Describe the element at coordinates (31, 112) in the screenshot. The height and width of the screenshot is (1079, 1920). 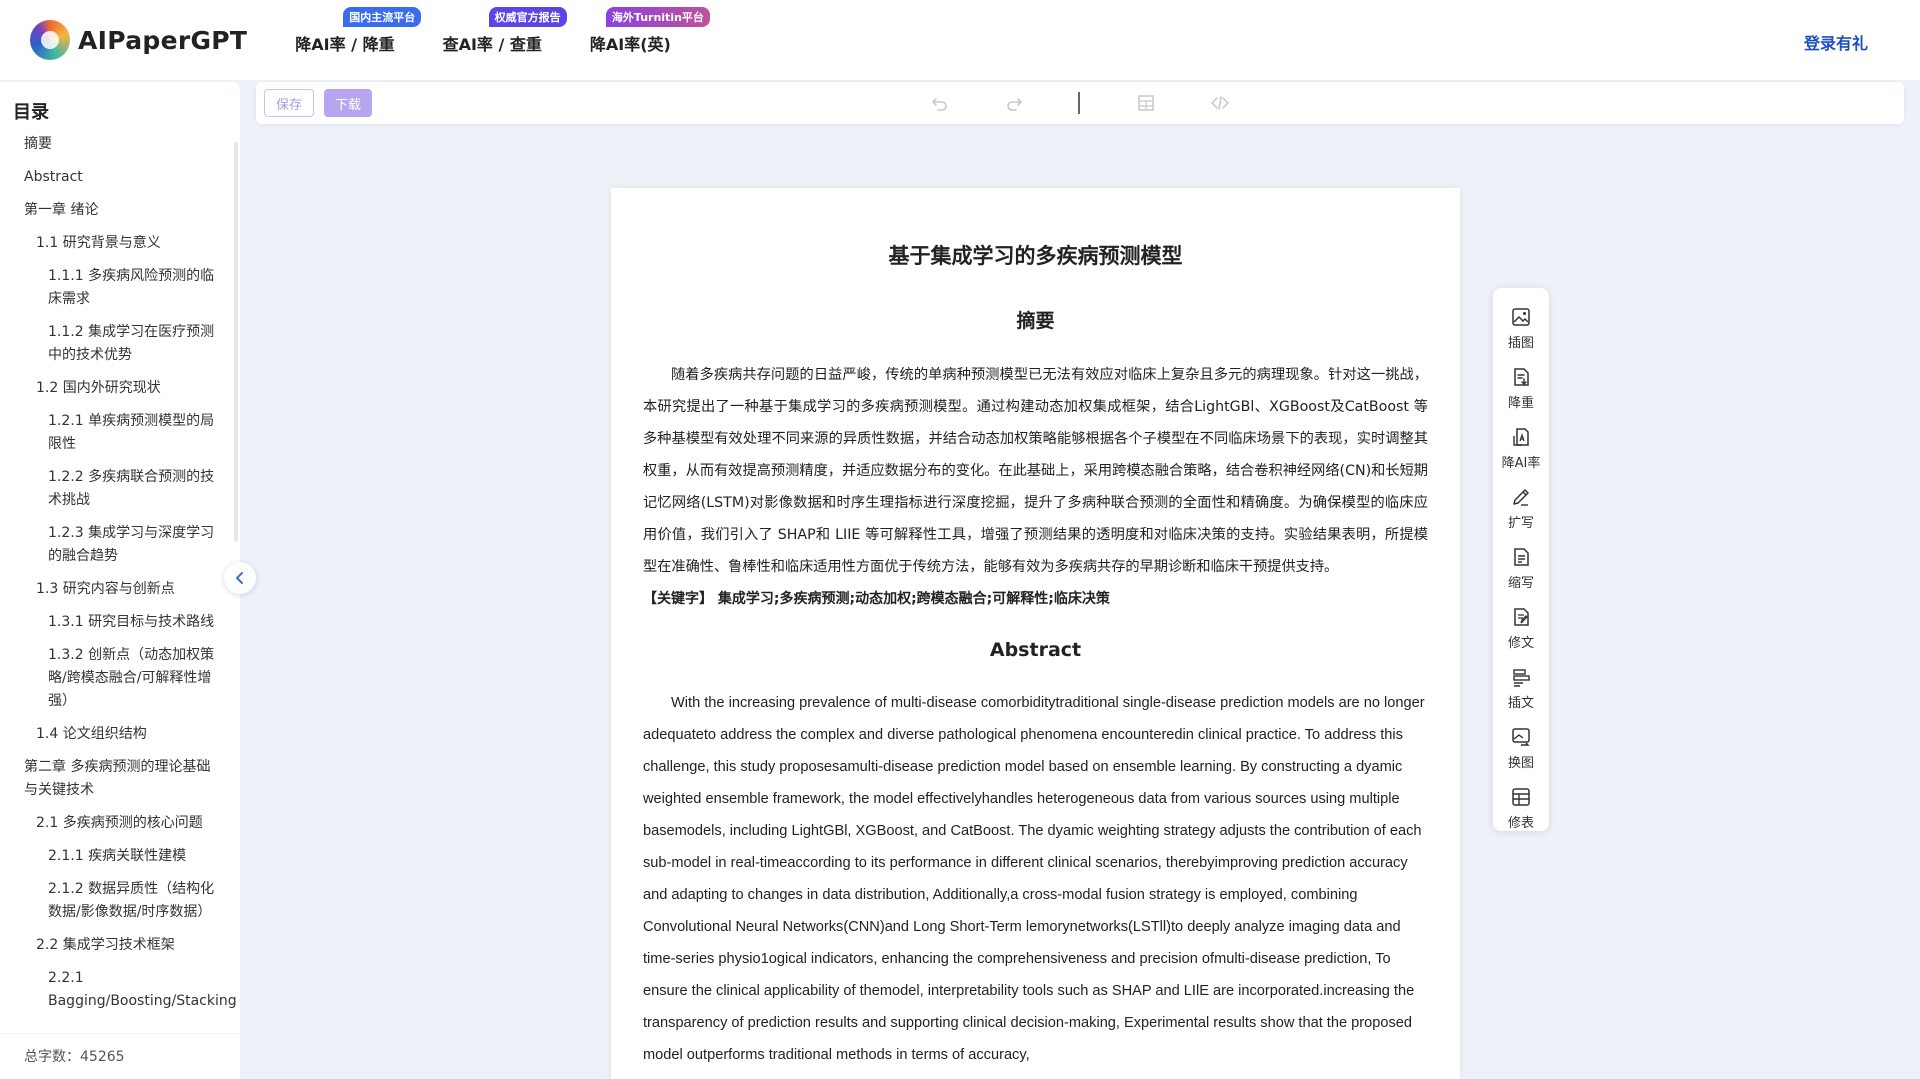
I see `toc-title: 目录` at that location.